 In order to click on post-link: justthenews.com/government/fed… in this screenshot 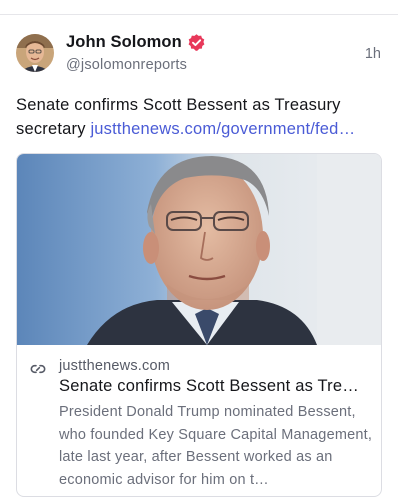, I will do `click(222, 129)`.